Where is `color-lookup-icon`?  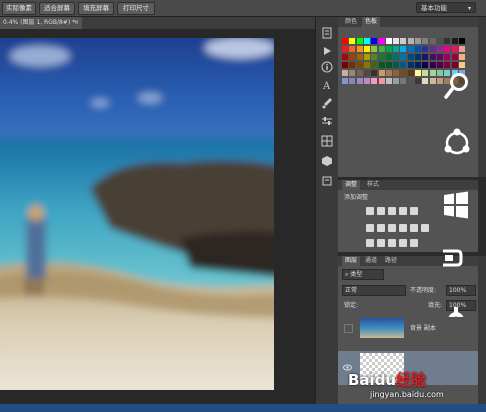 color-lookup-icon is located at coordinates (425, 228).